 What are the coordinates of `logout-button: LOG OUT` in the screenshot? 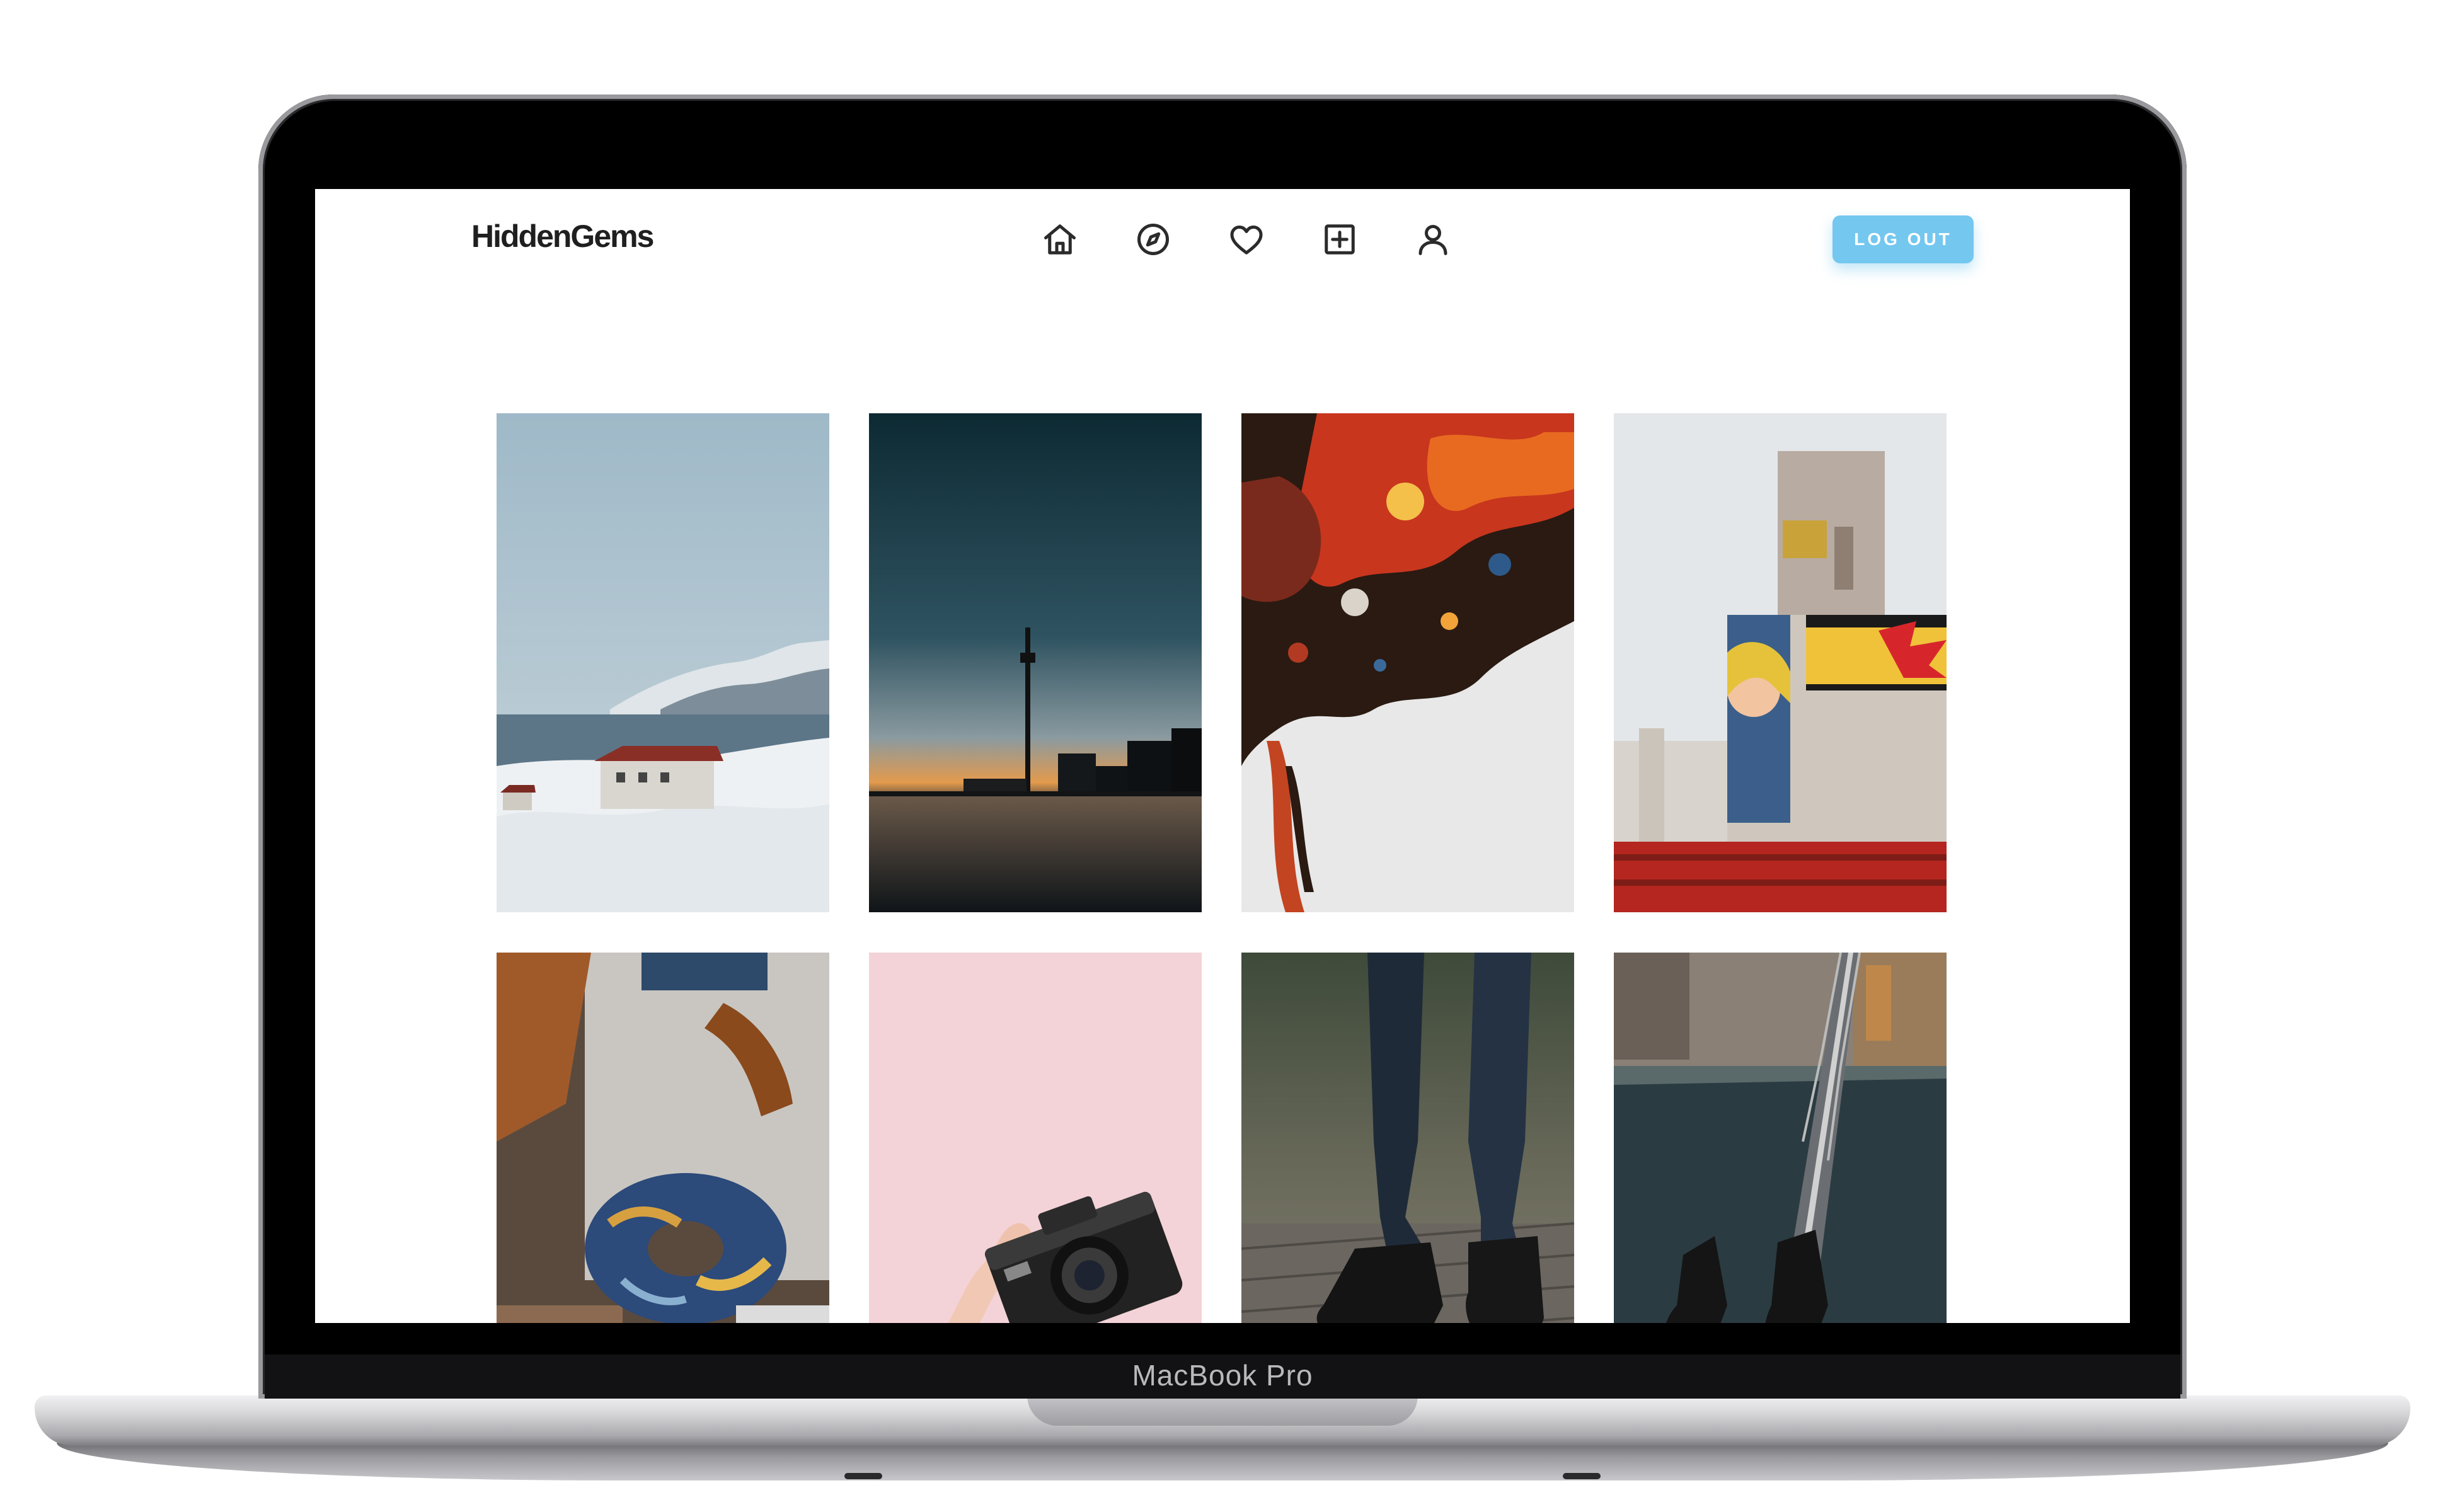 It's located at (1903, 239).